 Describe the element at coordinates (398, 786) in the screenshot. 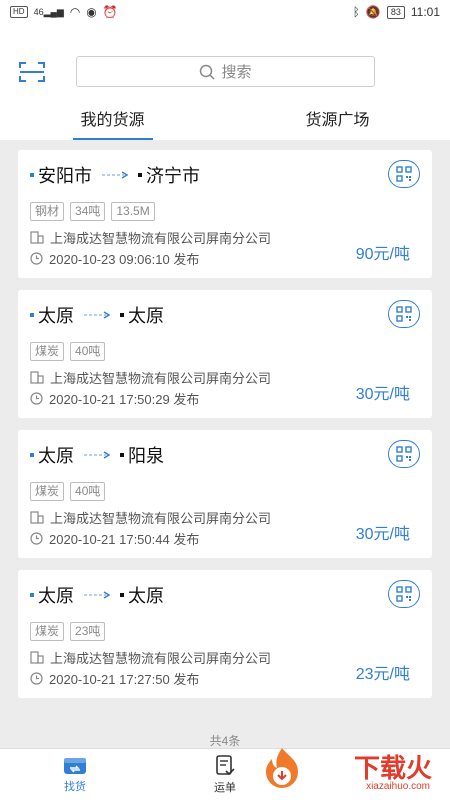

I see `watermark-url: xiazaihuo.com` at that location.